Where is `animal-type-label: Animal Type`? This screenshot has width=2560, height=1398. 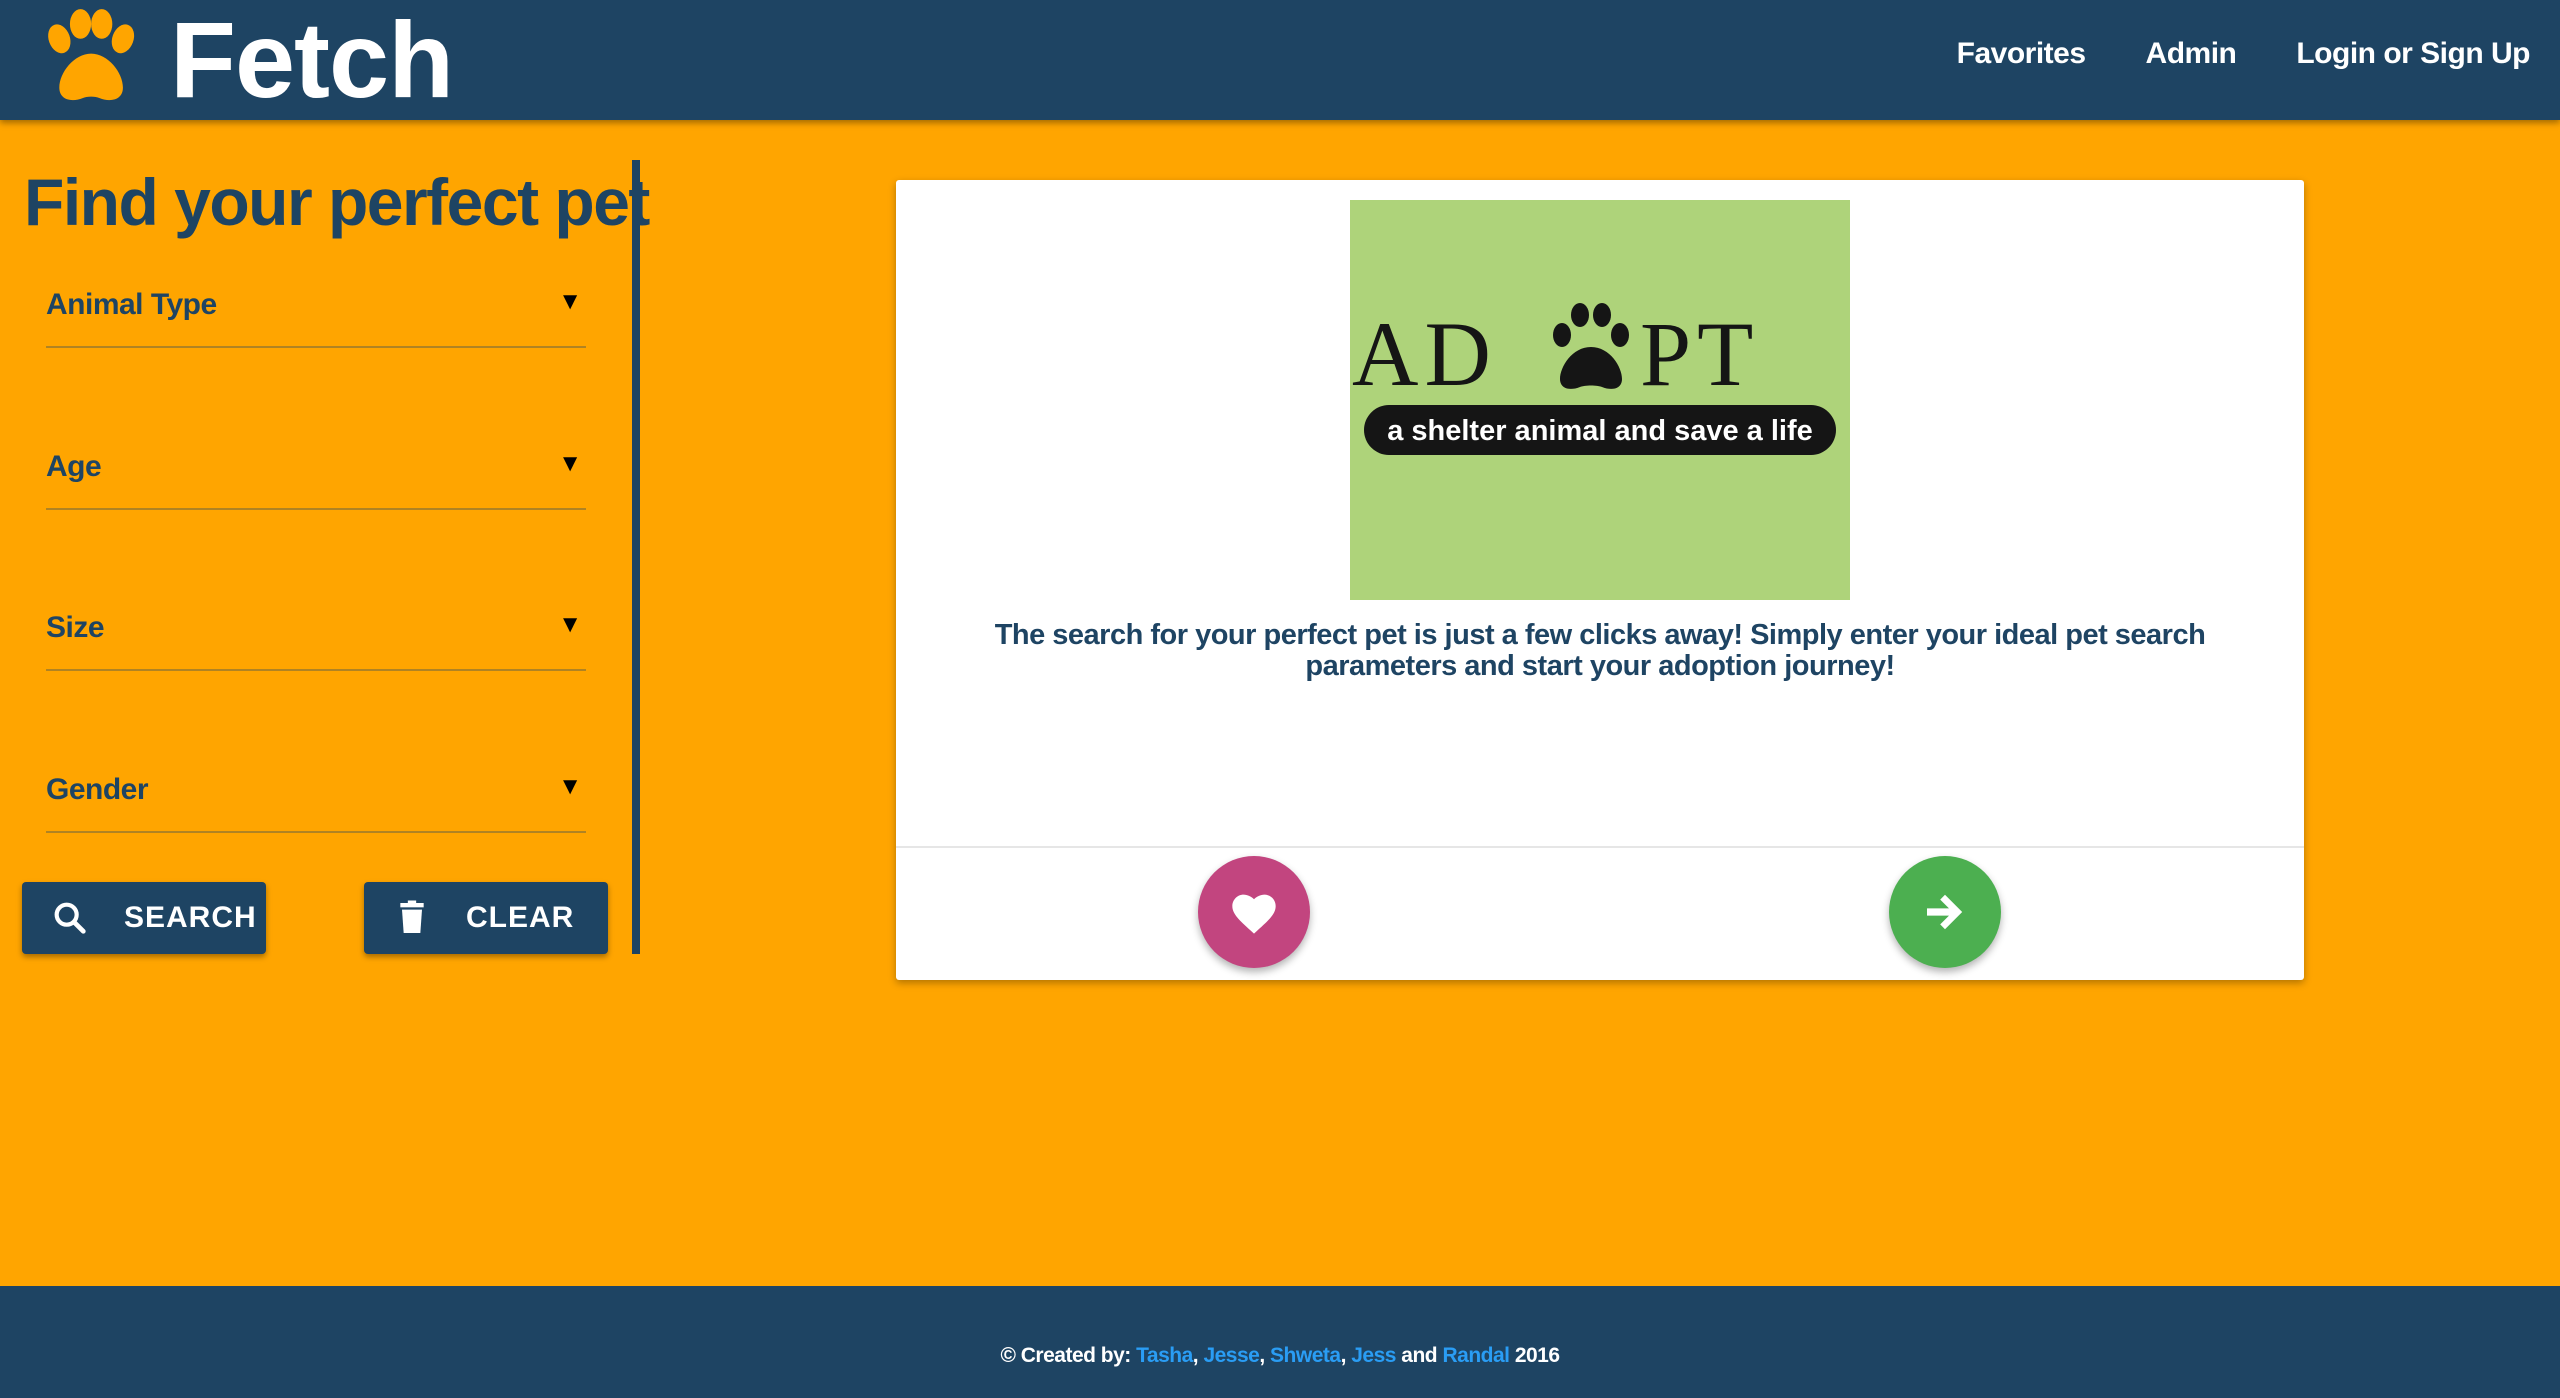 animal-type-label: Animal Type is located at coordinates (131, 304).